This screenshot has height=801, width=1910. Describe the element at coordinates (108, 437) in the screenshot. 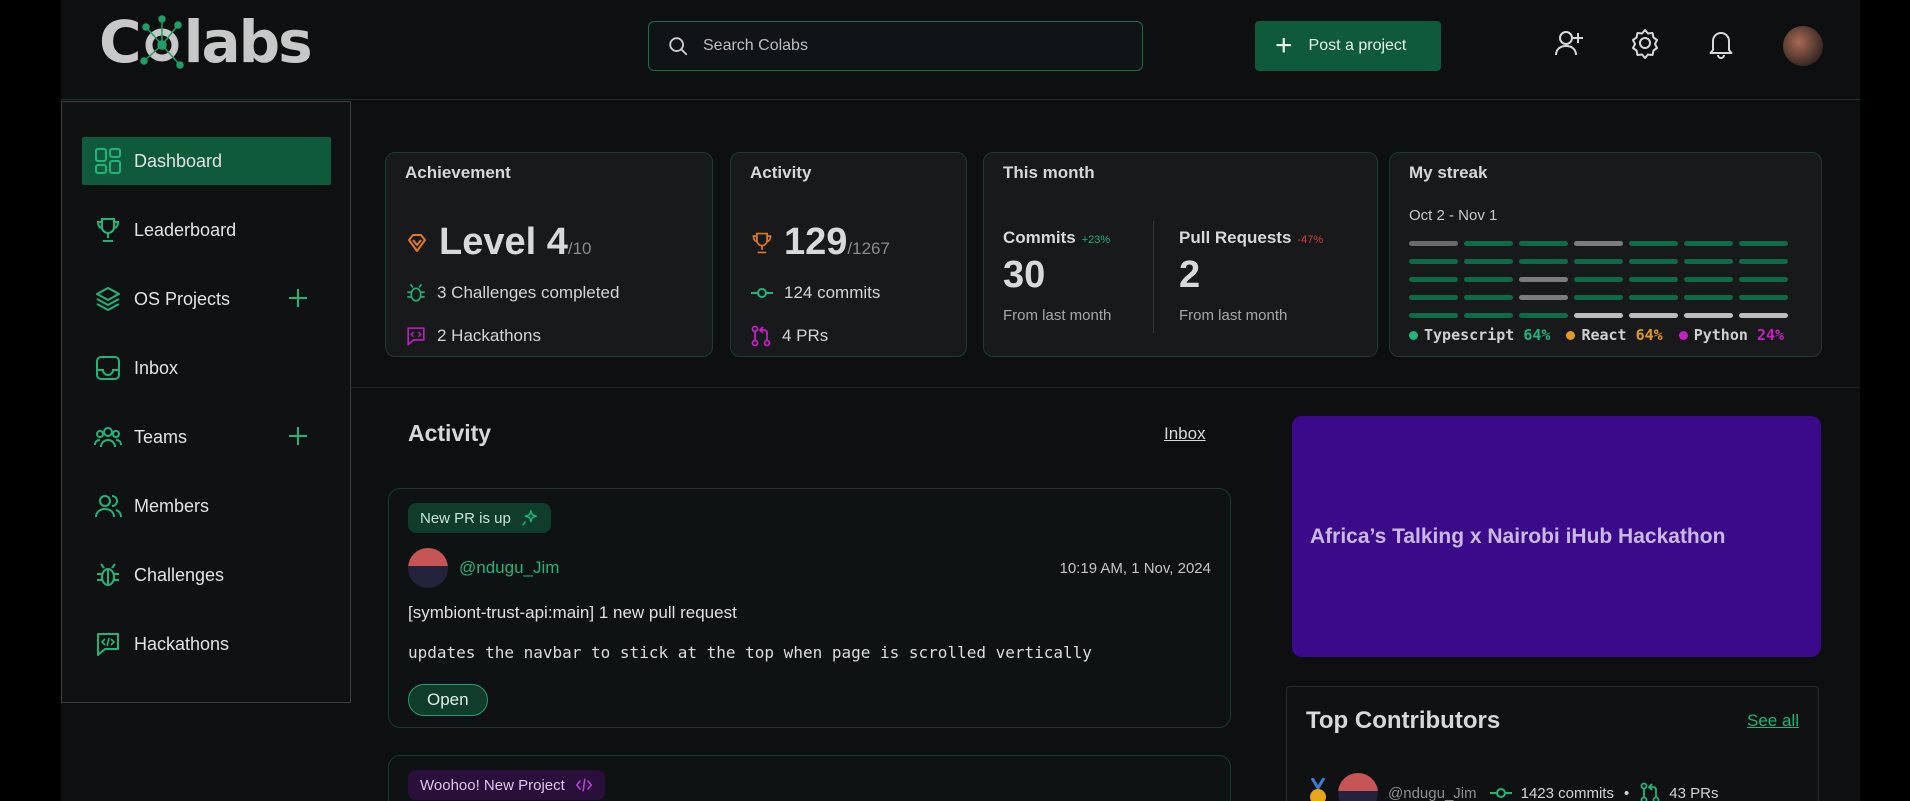

I see `team-icon` at that location.